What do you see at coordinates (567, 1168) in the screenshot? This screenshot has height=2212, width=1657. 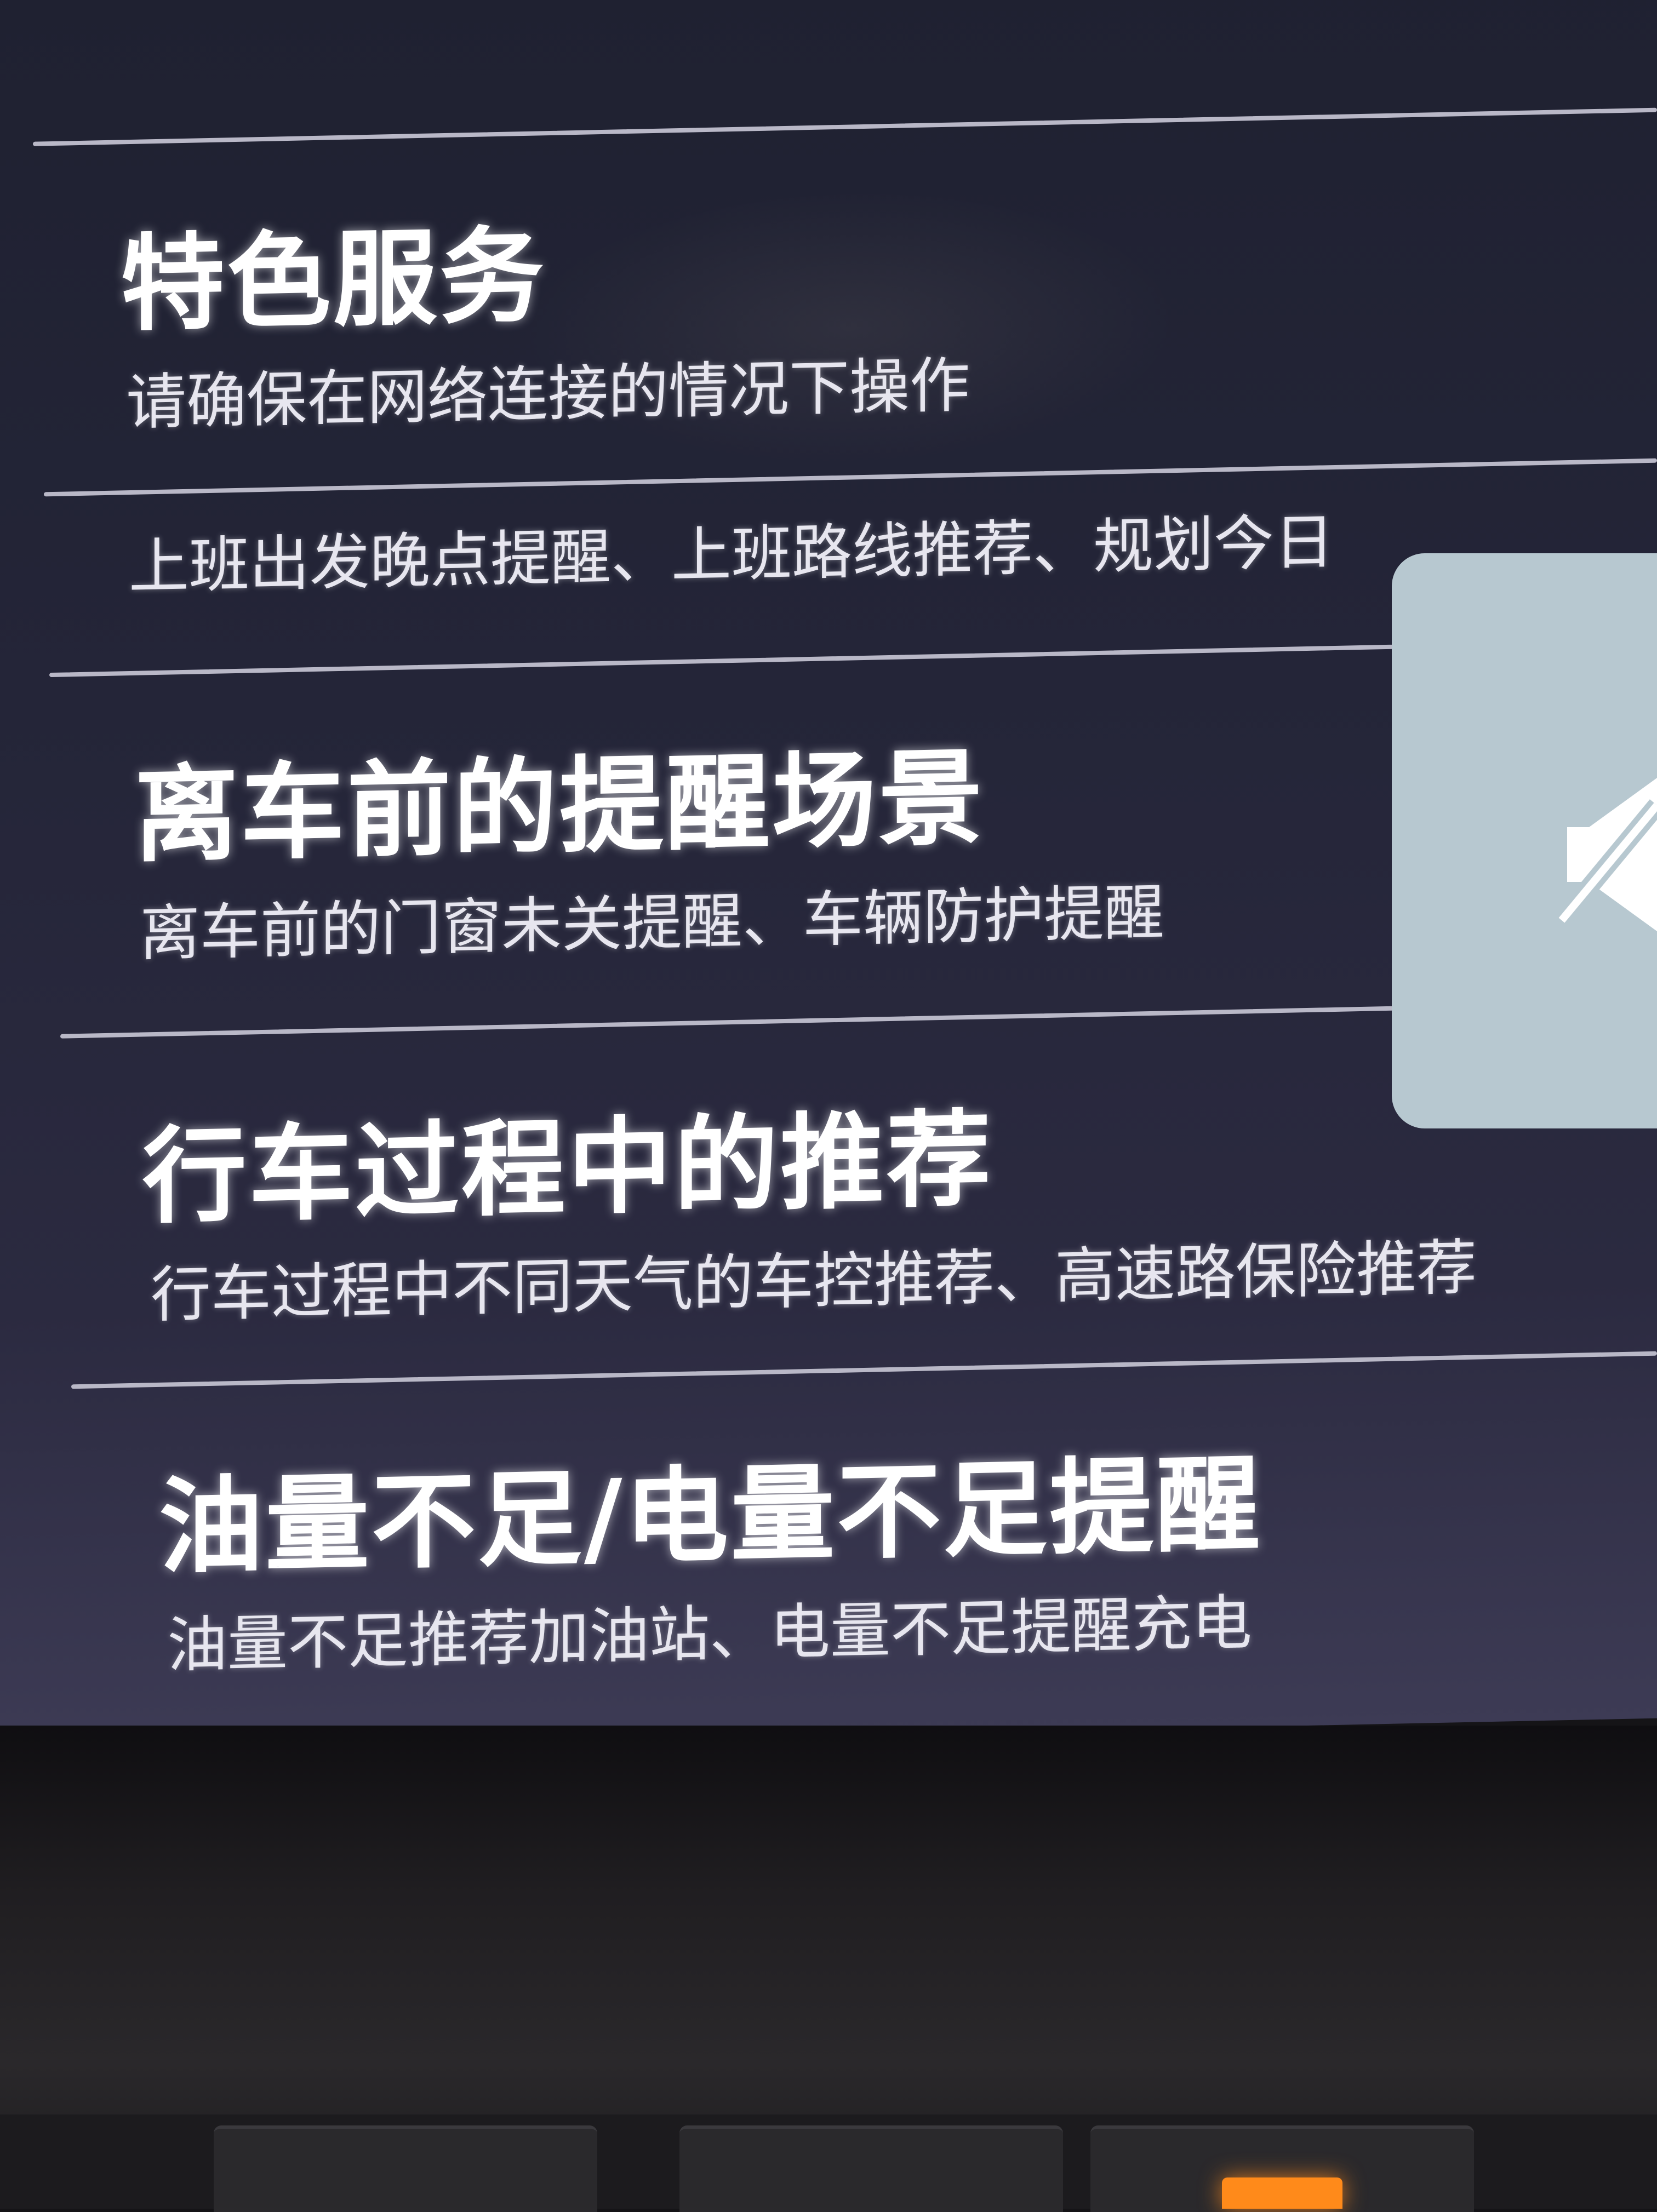 I see `section-title-driving: 行车过程中的推荐` at bounding box center [567, 1168].